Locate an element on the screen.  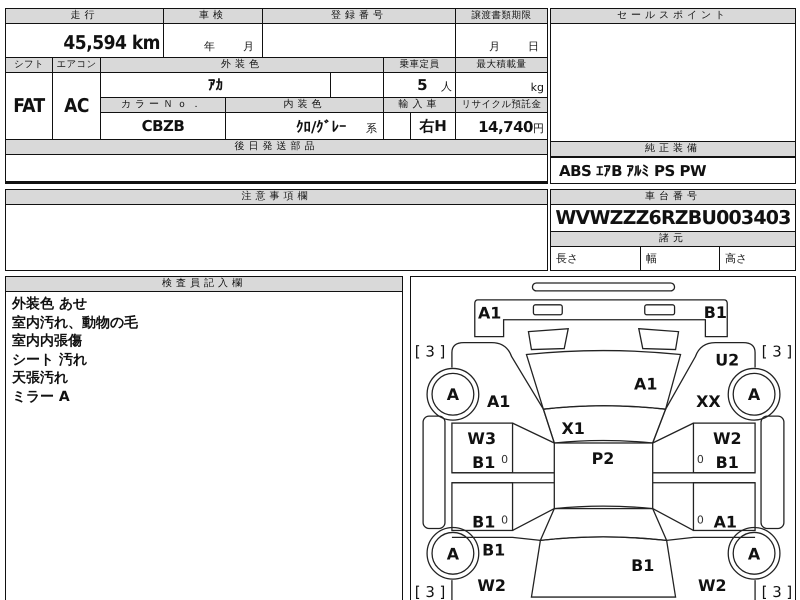
damage-code: W3 is located at coordinates (481, 438).